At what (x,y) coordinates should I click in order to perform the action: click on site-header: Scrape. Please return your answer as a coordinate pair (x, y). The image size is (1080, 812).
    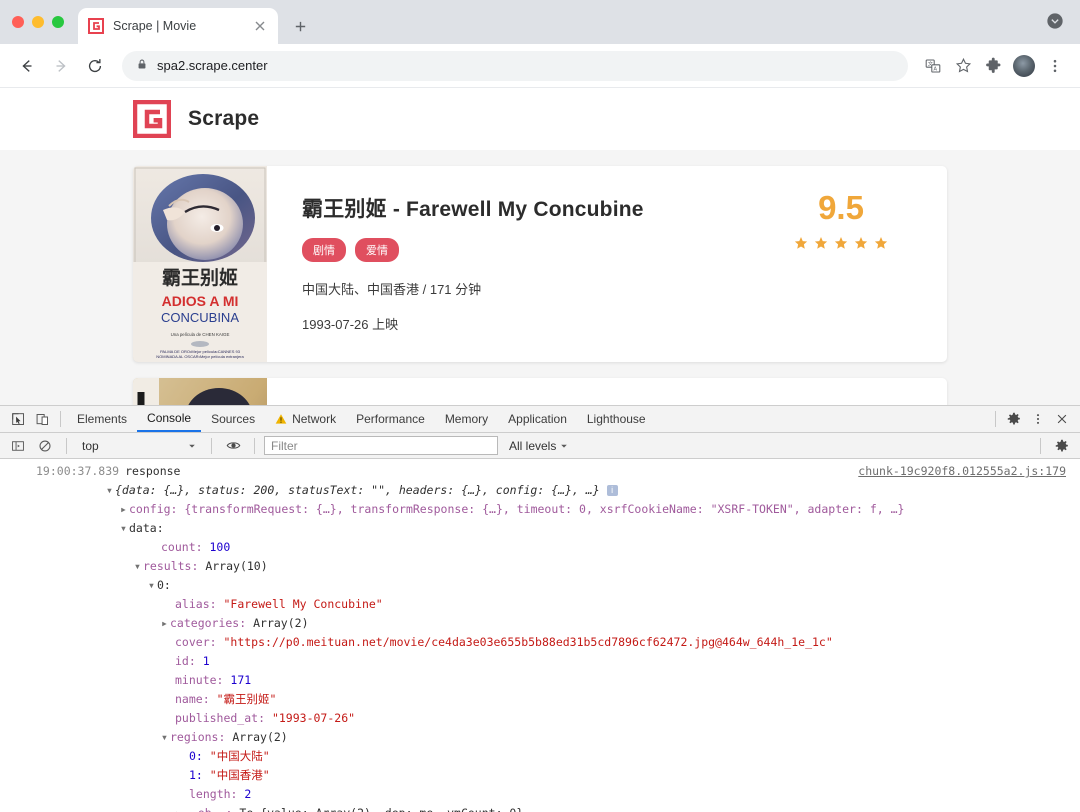
    Looking at the image, I should click on (540, 119).